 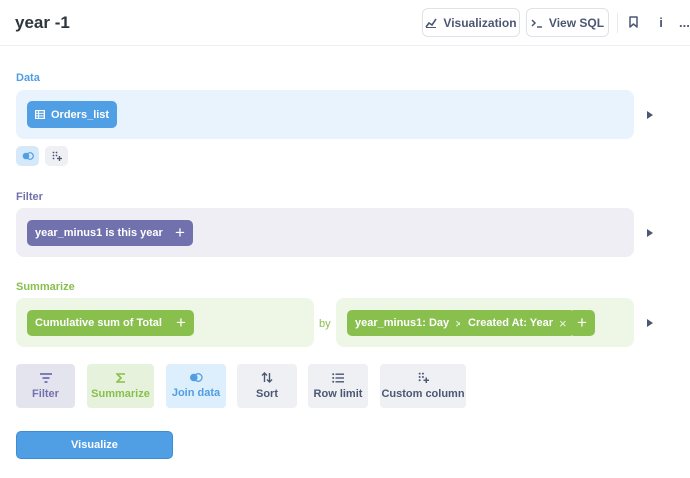 What do you see at coordinates (325, 324) in the screenshot?
I see `by-label: by` at bounding box center [325, 324].